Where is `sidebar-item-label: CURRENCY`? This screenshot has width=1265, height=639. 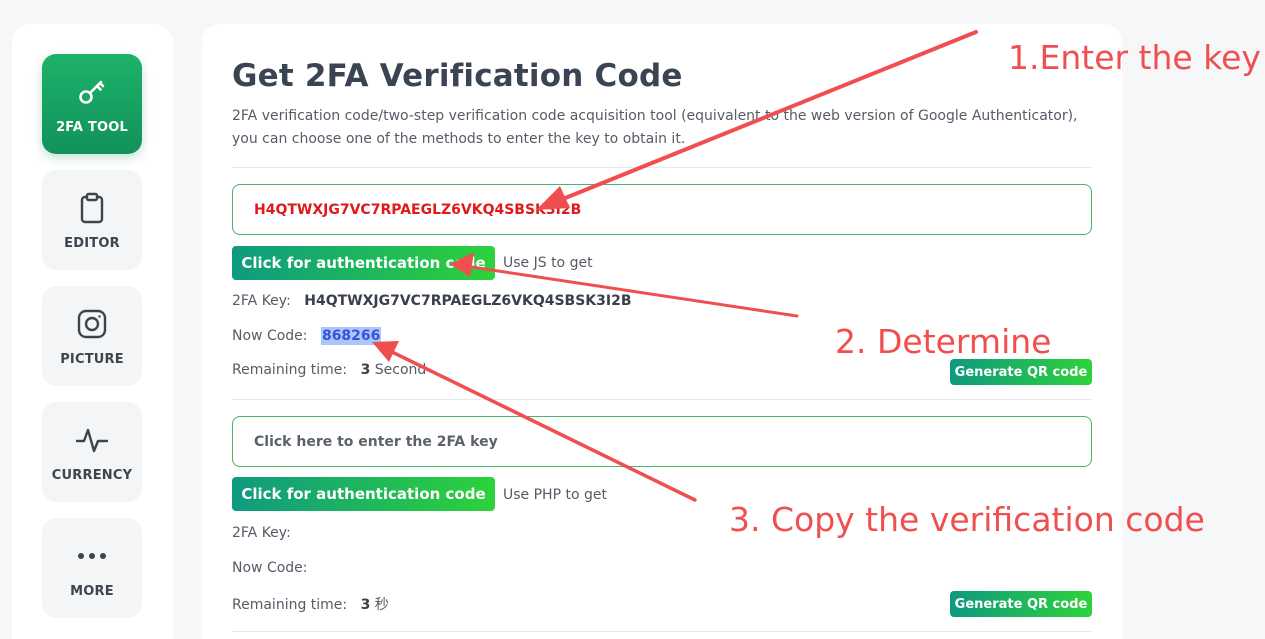
sidebar-item-label: CURRENCY is located at coordinates (92, 475).